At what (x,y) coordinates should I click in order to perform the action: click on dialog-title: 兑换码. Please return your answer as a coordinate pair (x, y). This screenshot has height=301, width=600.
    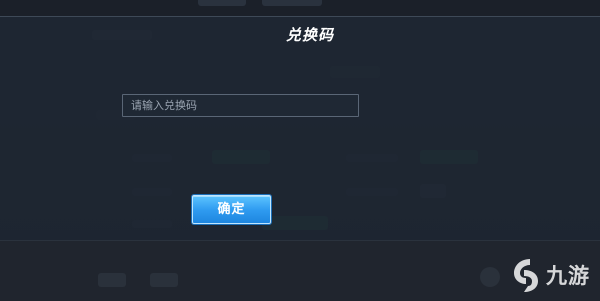
    Looking at the image, I should click on (309, 35).